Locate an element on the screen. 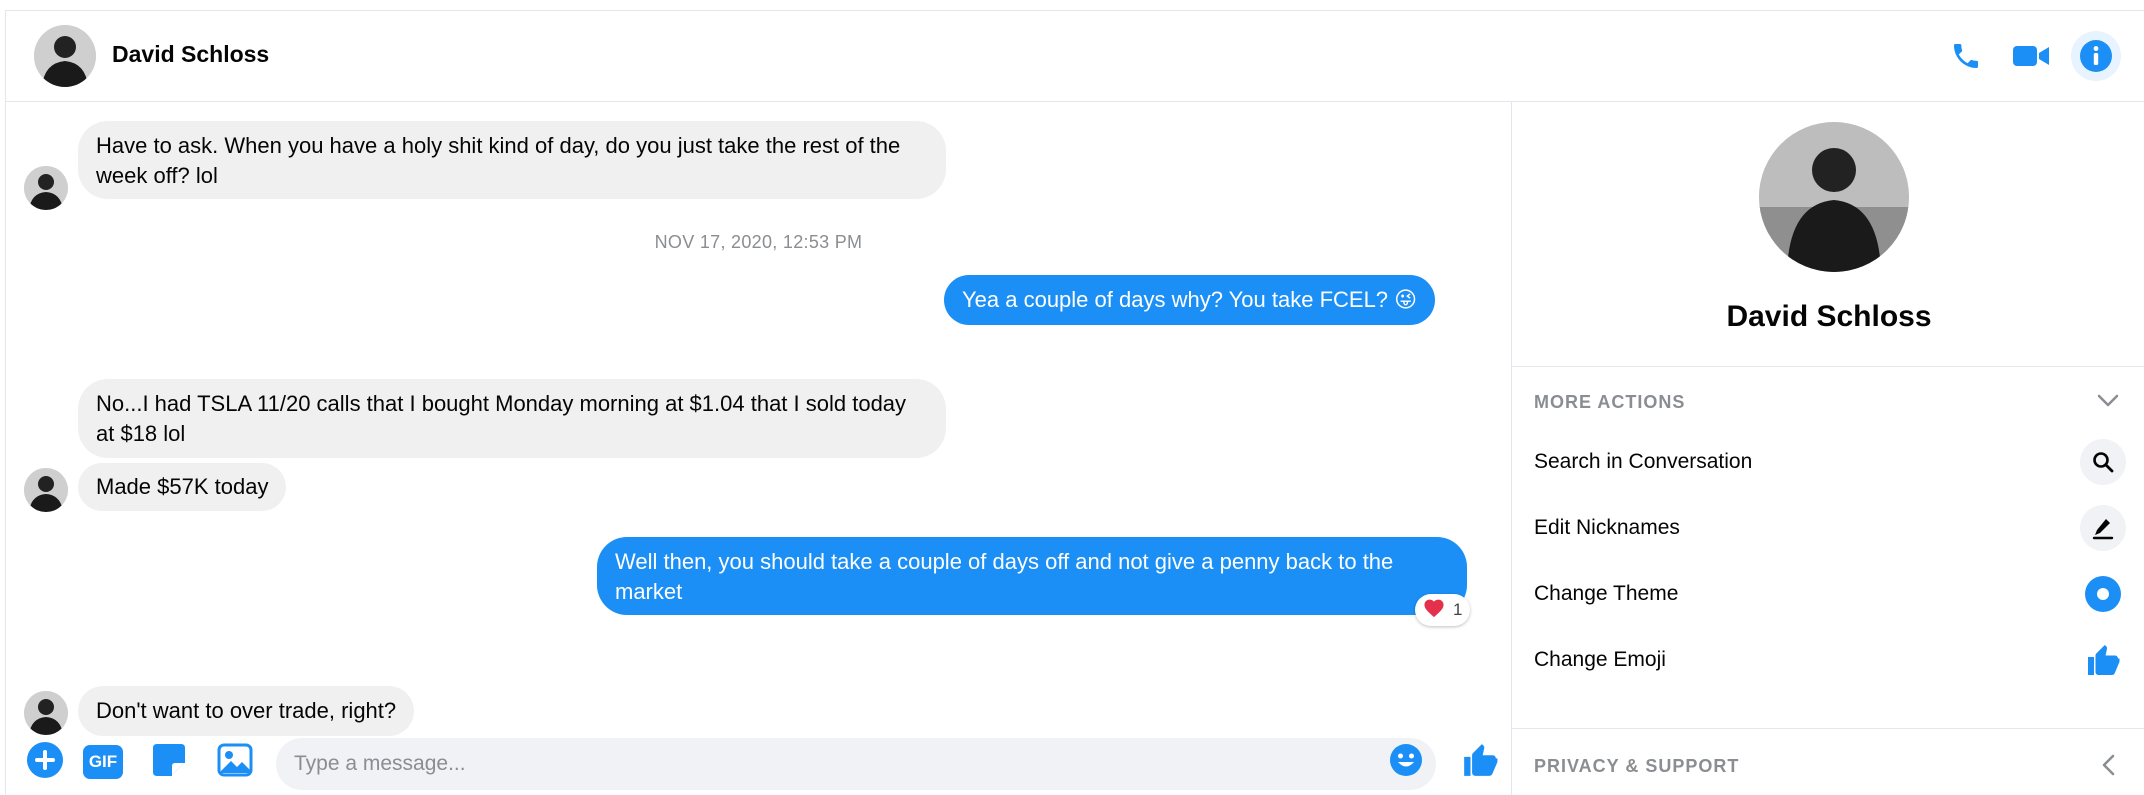 The image size is (2144, 795). pencil-icon is located at coordinates (2103, 528).